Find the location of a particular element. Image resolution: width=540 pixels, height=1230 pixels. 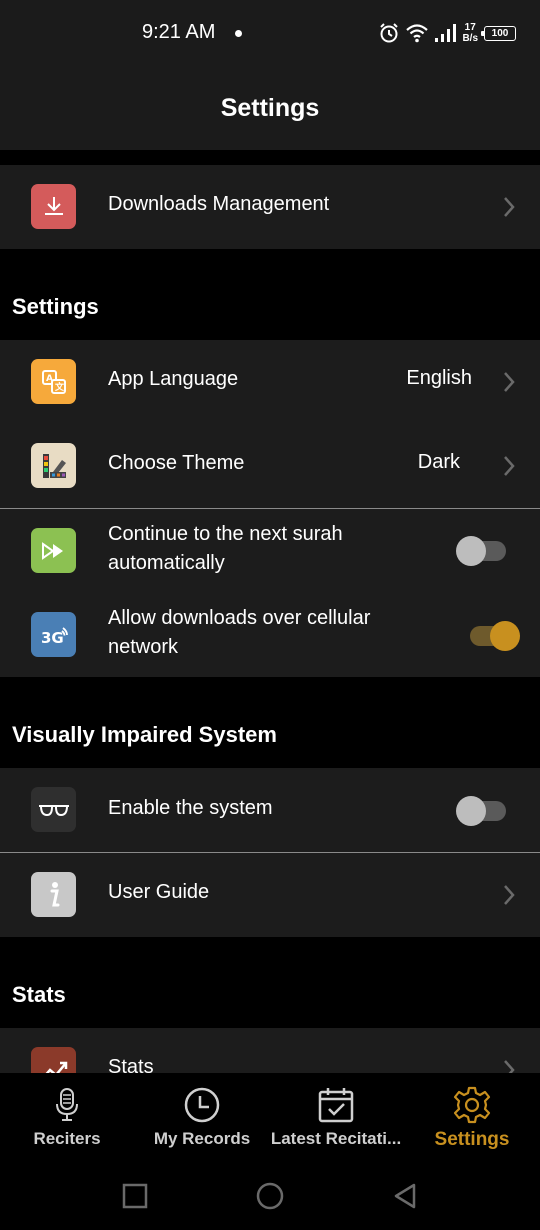

notification-dot is located at coordinates (238, 33).